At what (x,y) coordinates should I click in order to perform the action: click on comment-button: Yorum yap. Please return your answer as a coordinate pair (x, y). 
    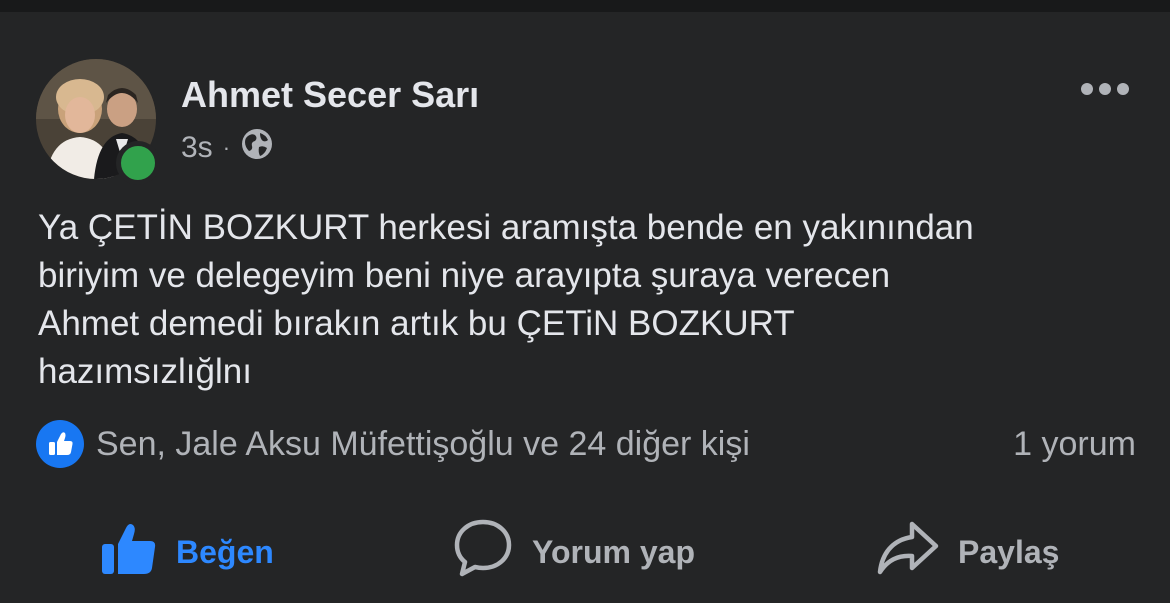
    Looking at the image, I should click on (573, 552).